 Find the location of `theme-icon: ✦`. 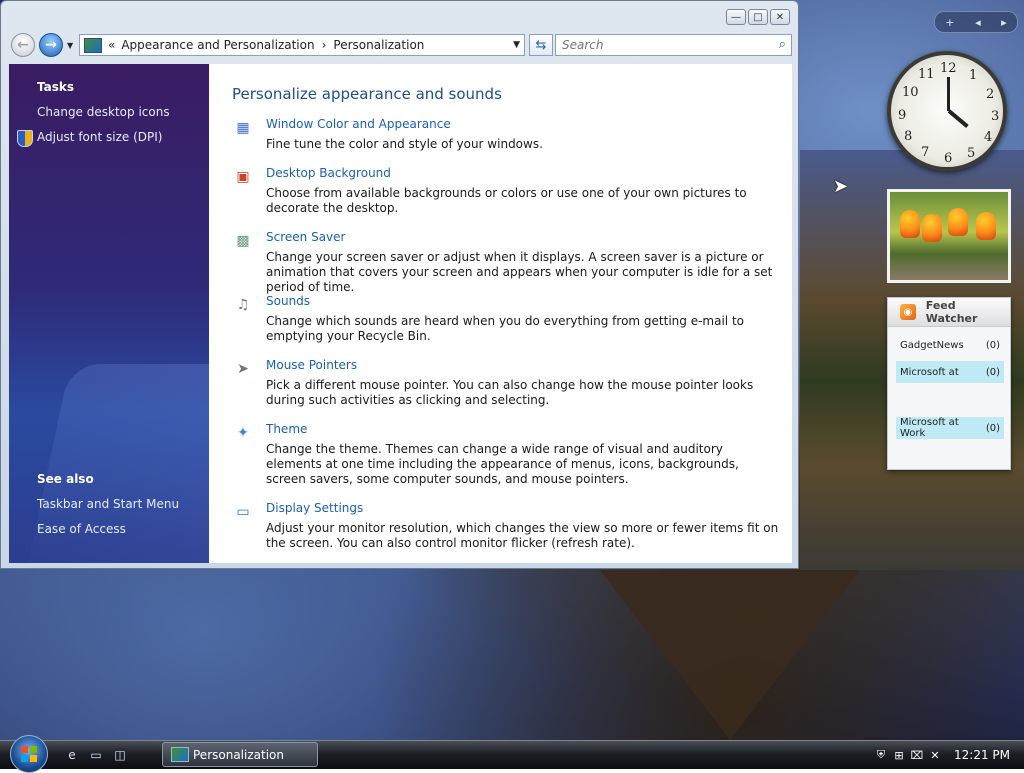

theme-icon: ✦ is located at coordinates (243, 433).